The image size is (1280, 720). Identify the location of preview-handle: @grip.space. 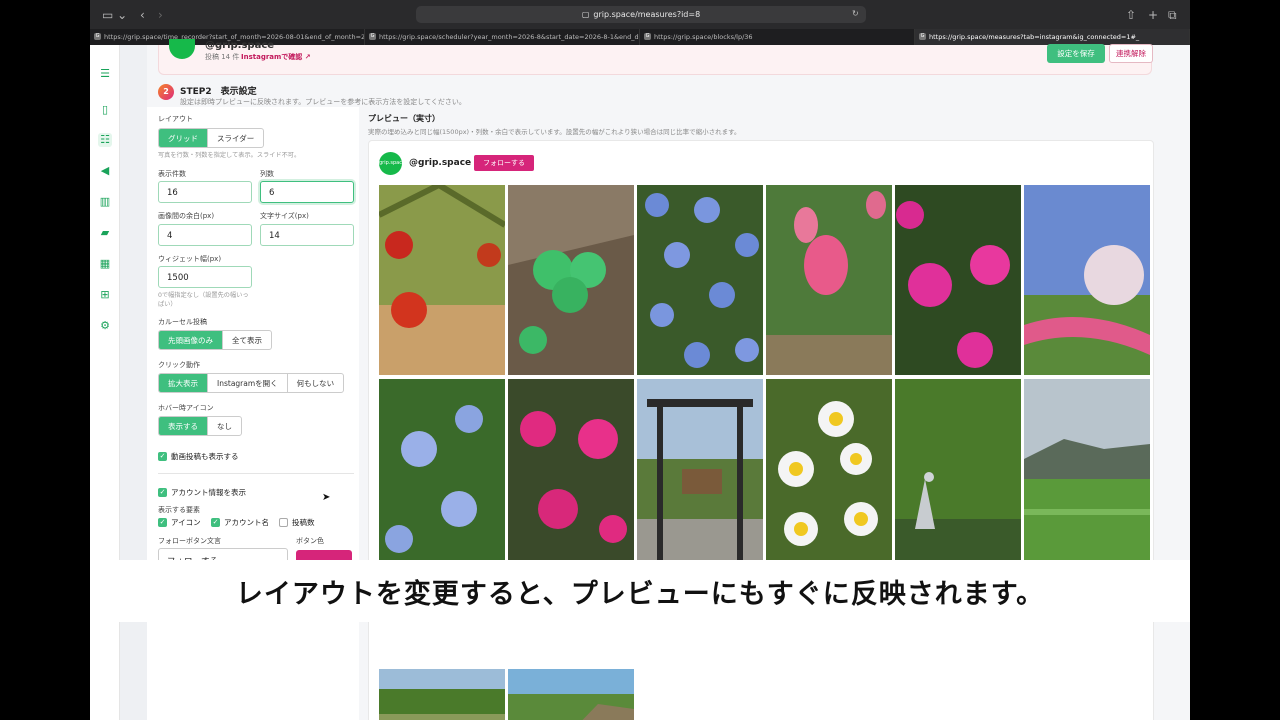
(440, 163).